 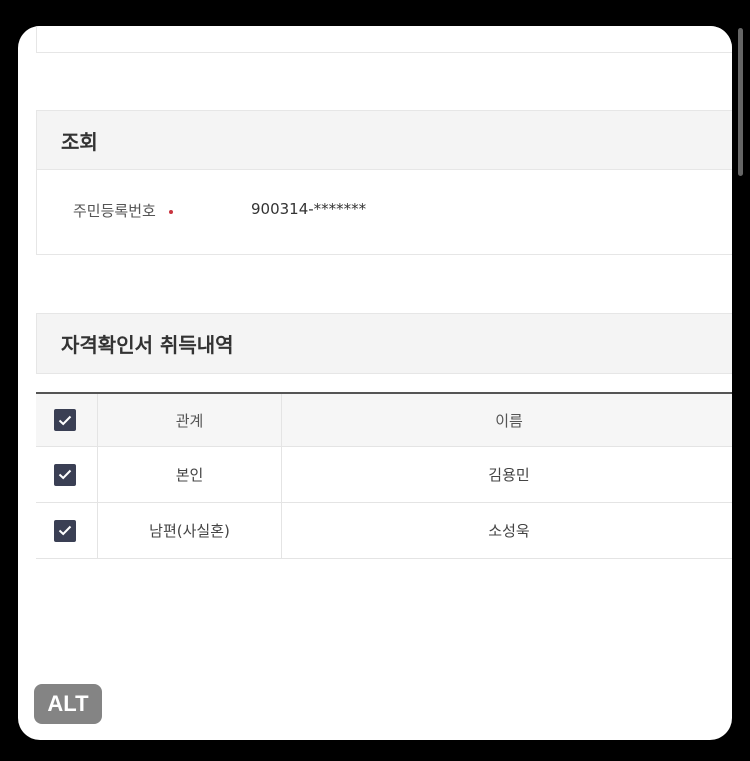 What do you see at coordinates (68, 704) in the screenshot?
I see `alt-text-badge: ALT` at bounding box center [68, 704].